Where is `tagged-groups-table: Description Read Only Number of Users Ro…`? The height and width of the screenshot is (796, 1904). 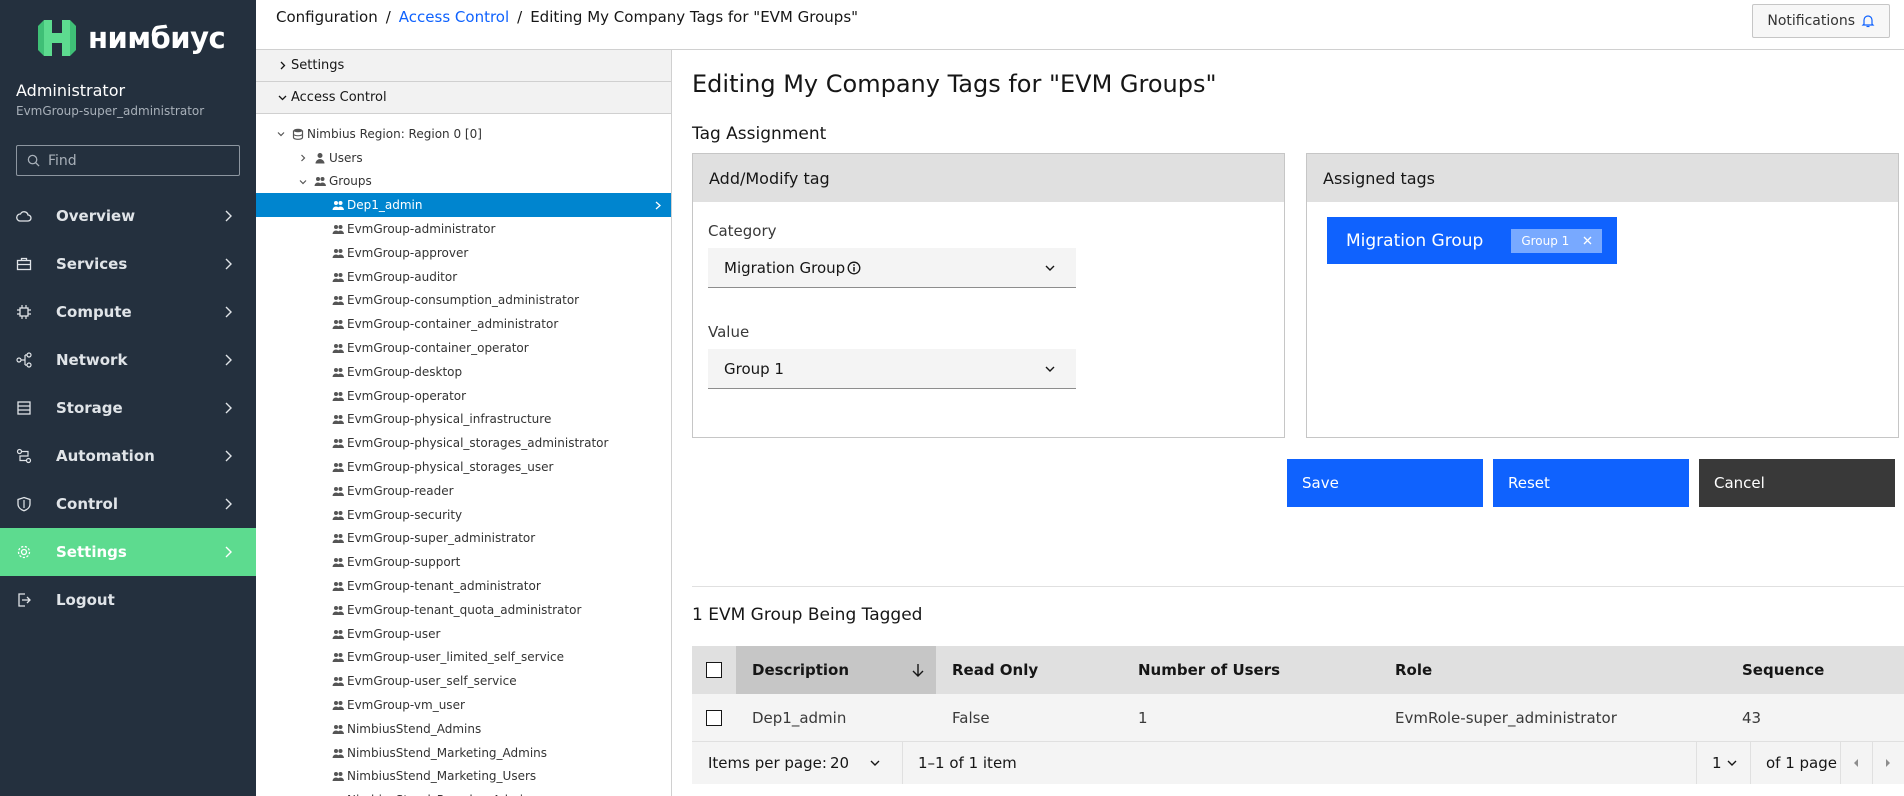 tagged-groups-table: Description Read Only Number of Users Ro… is located at coordinates (1298, 715).